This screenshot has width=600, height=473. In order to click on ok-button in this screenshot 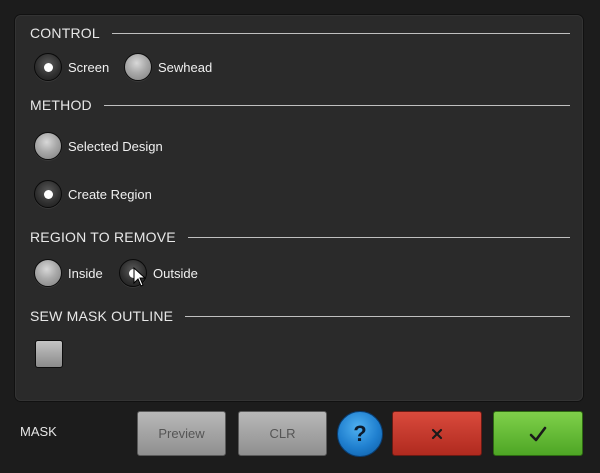, I will do `click(538, 433)`.